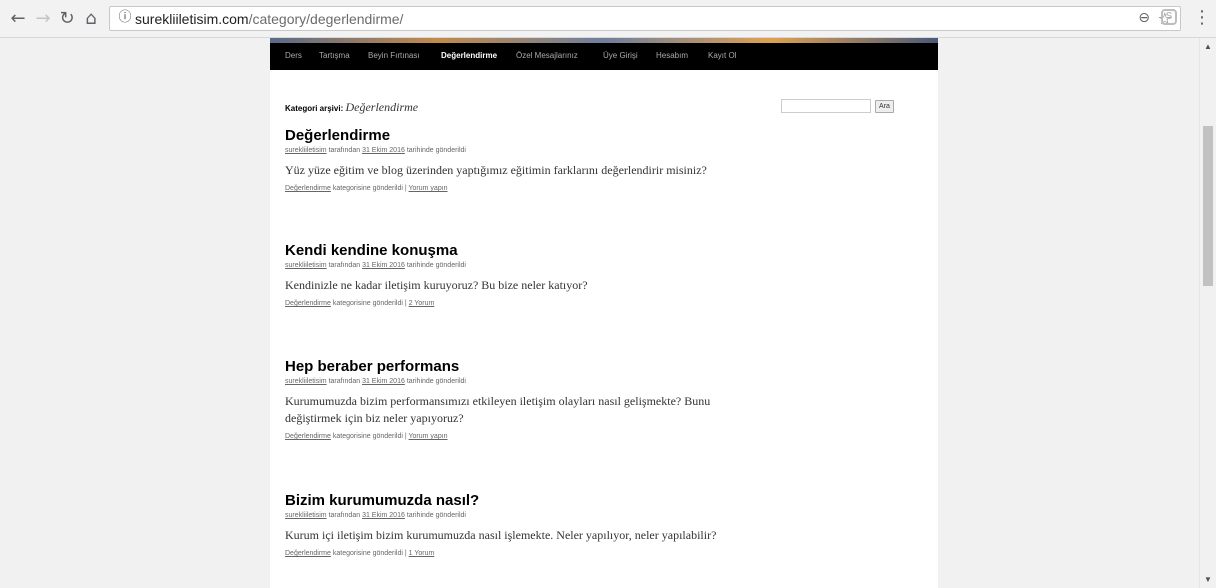 Image resolution: width=1216 pixels, height=588 pixels. I want to click on post-comments-link: 1 Yorum, so click(422, 553).